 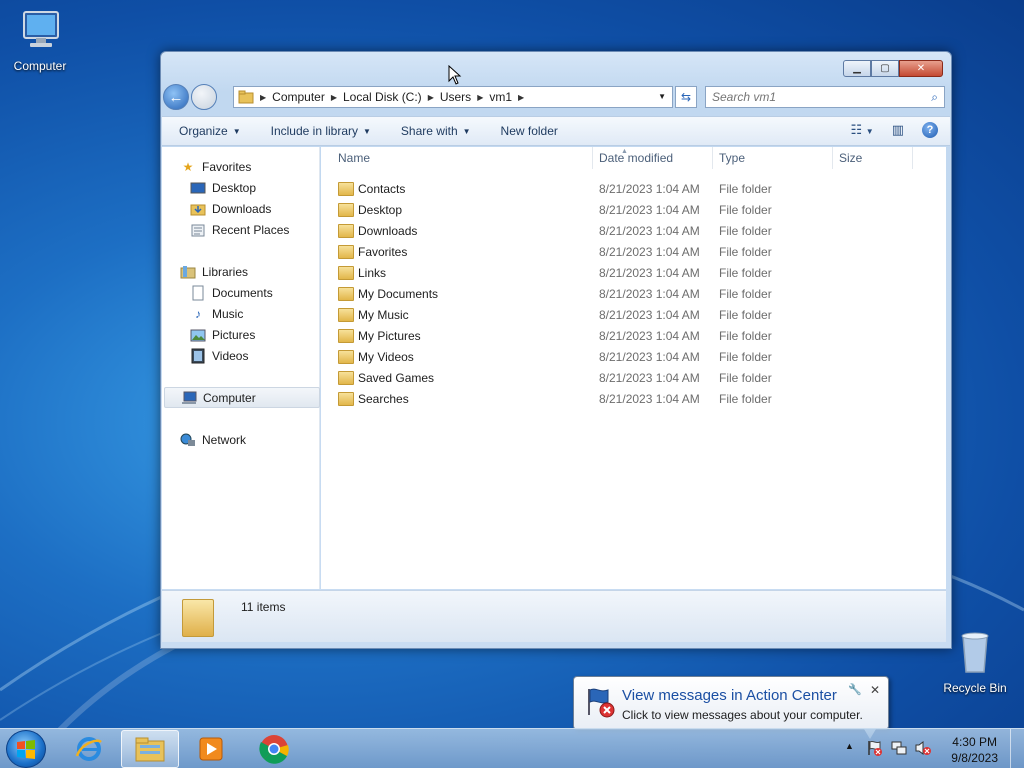 What do you see at coordinates (258, 271) in the screenshot?
I see `nav-libraries: Libraries` at bounding box center [258, 271].